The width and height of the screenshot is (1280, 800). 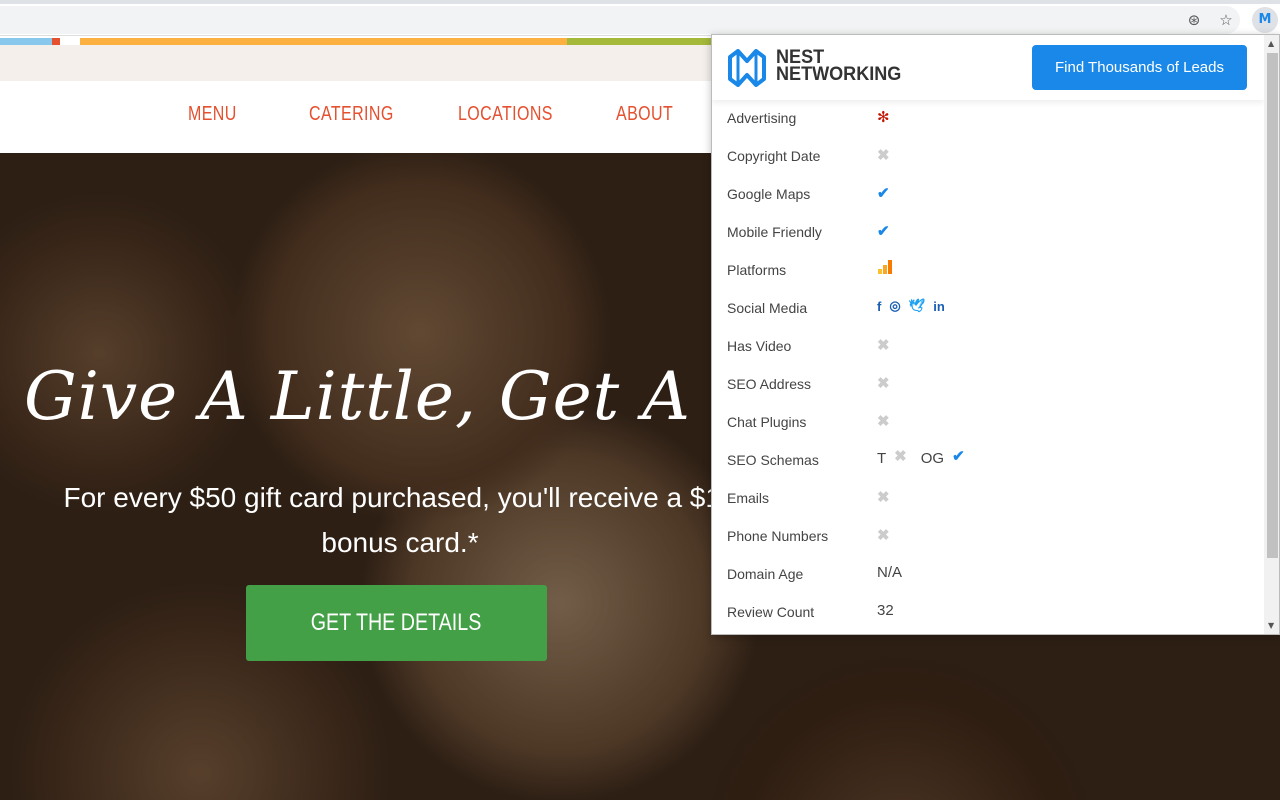 I want to click on row-label: Chat Plugins, so click(x=767, y=422).